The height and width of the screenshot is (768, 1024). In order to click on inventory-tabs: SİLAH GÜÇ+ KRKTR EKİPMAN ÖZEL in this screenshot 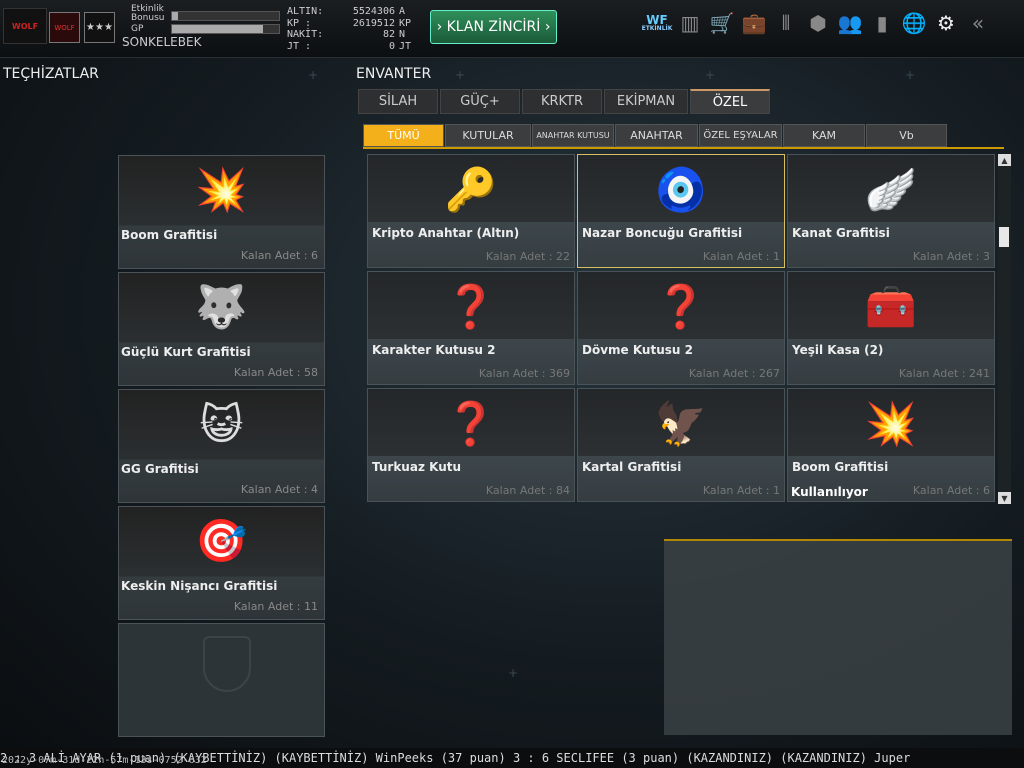, I will do `click(565, 101)`.